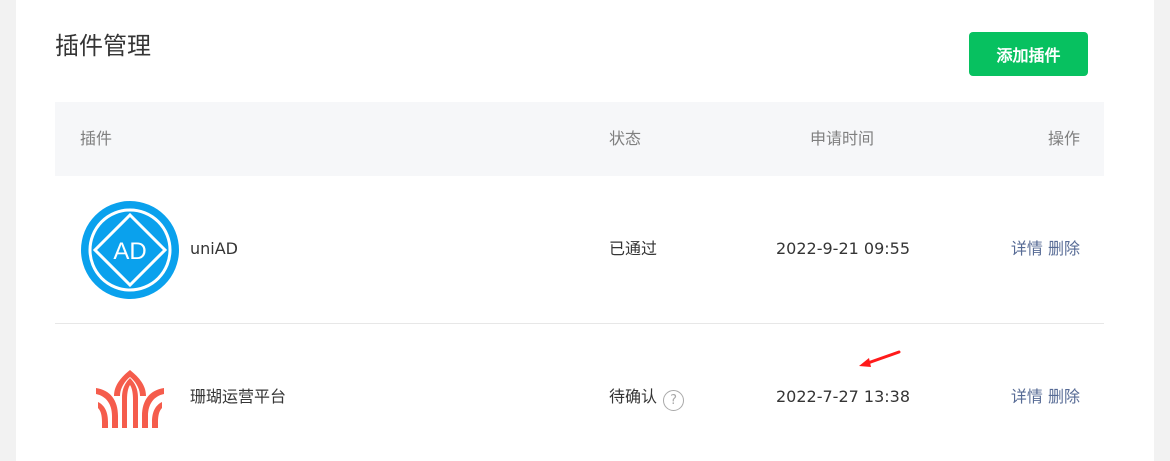 The image size is (1170, 461). Describe the element at coordinates (579, 139) in the screenshot. I see `table-header: 插件 状态 申请时间 操作` at that location.